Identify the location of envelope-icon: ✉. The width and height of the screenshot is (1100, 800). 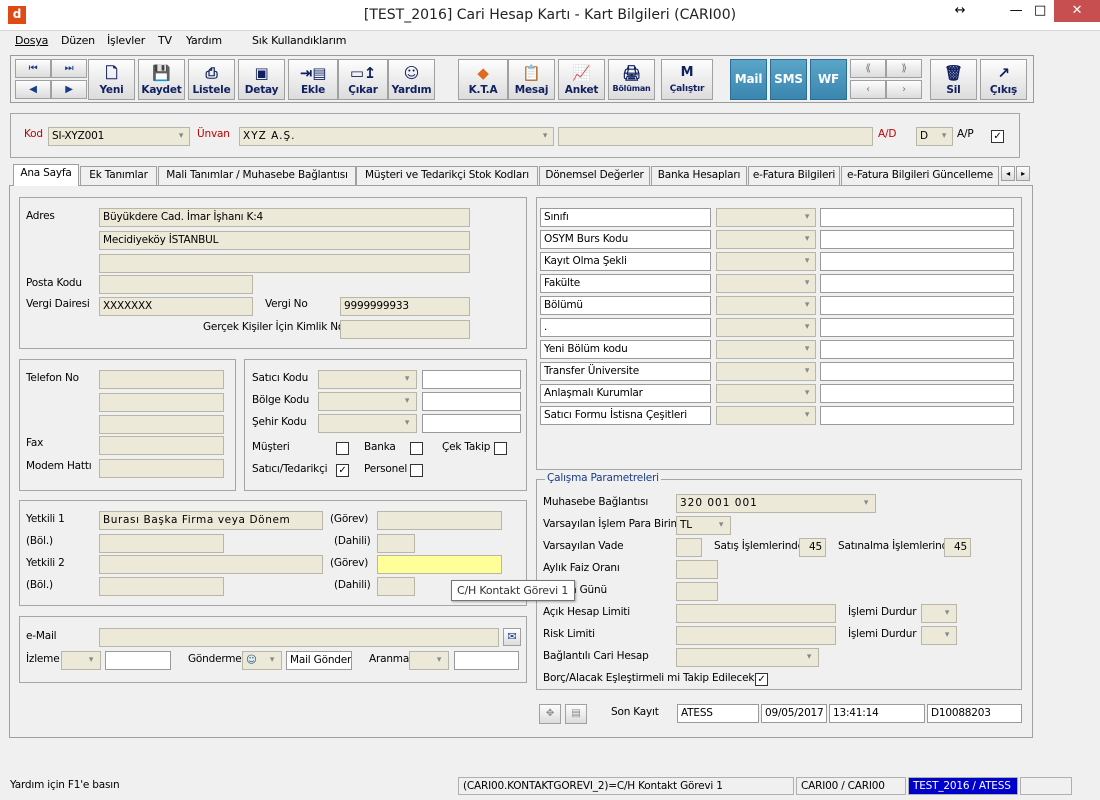
(512, 637).